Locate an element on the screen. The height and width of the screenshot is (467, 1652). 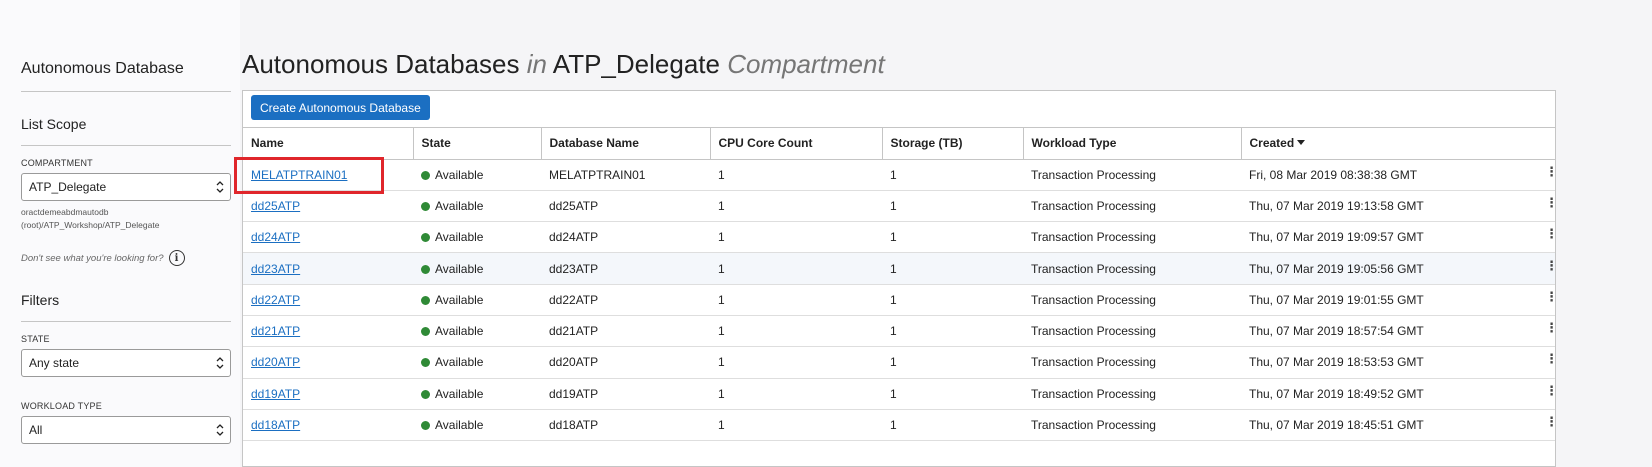
col-header-workload: Workload Type is located at coordinates (1132, 144).